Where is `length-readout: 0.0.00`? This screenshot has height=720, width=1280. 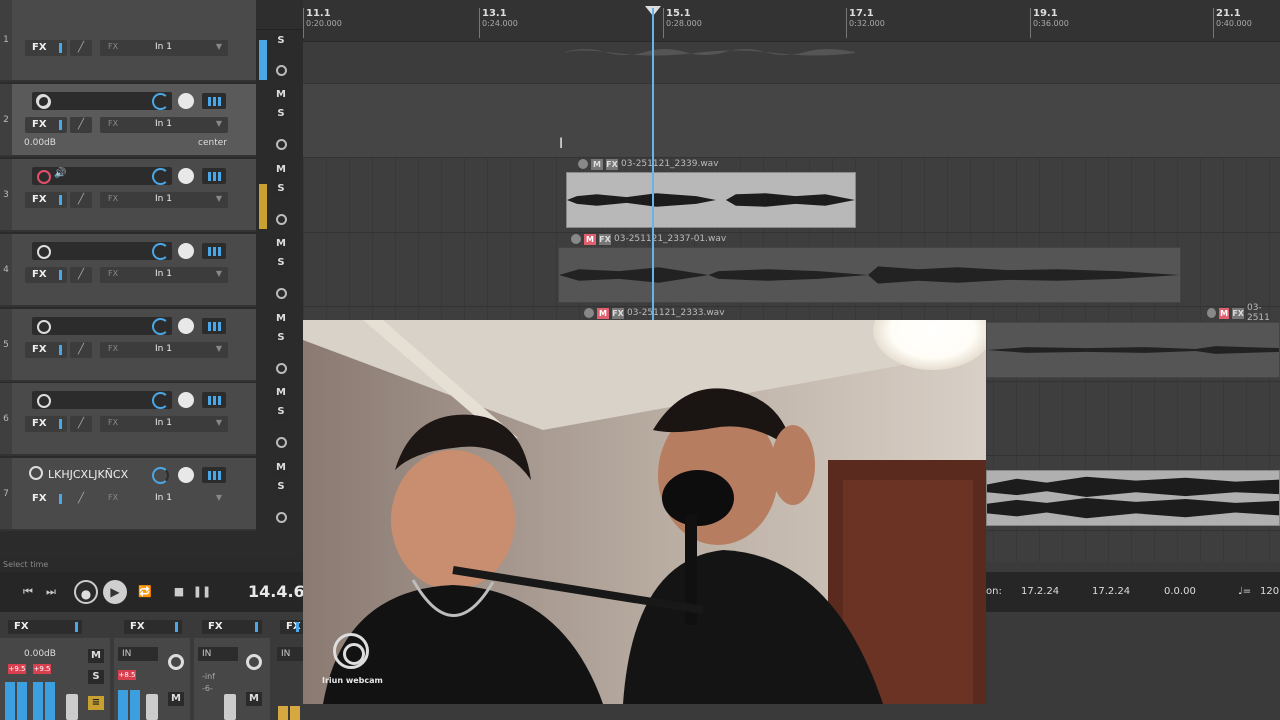 length-readout: 0.0.00 is located at coordinates (1180, 591).